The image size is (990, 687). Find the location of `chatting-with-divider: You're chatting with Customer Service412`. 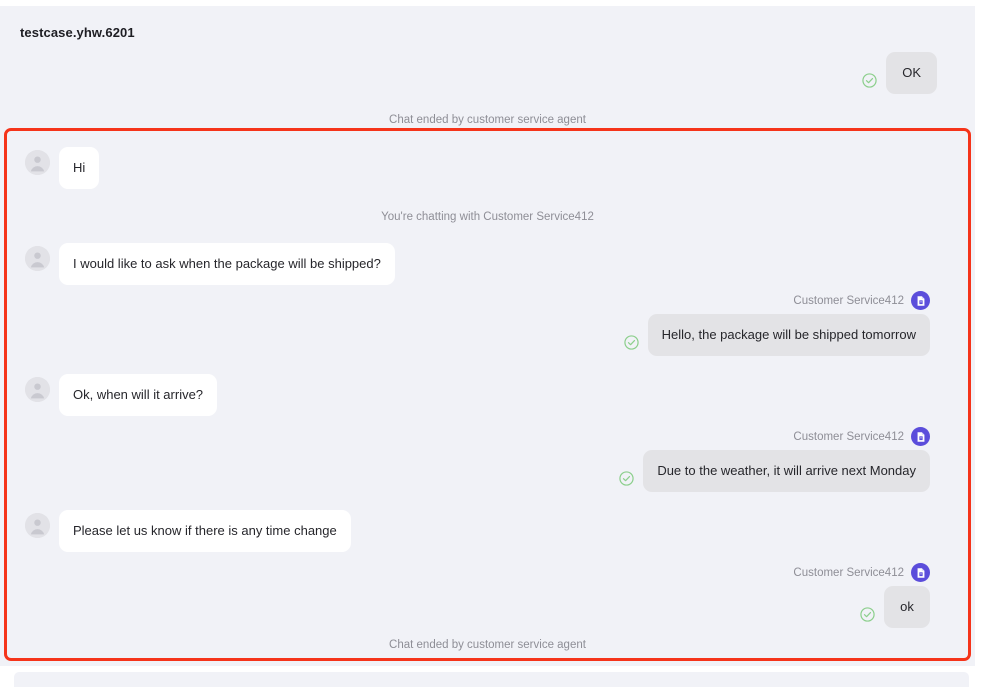

chatting-with-divider: You're chatting with Customer Service412 is located at coordinates (487, 217).